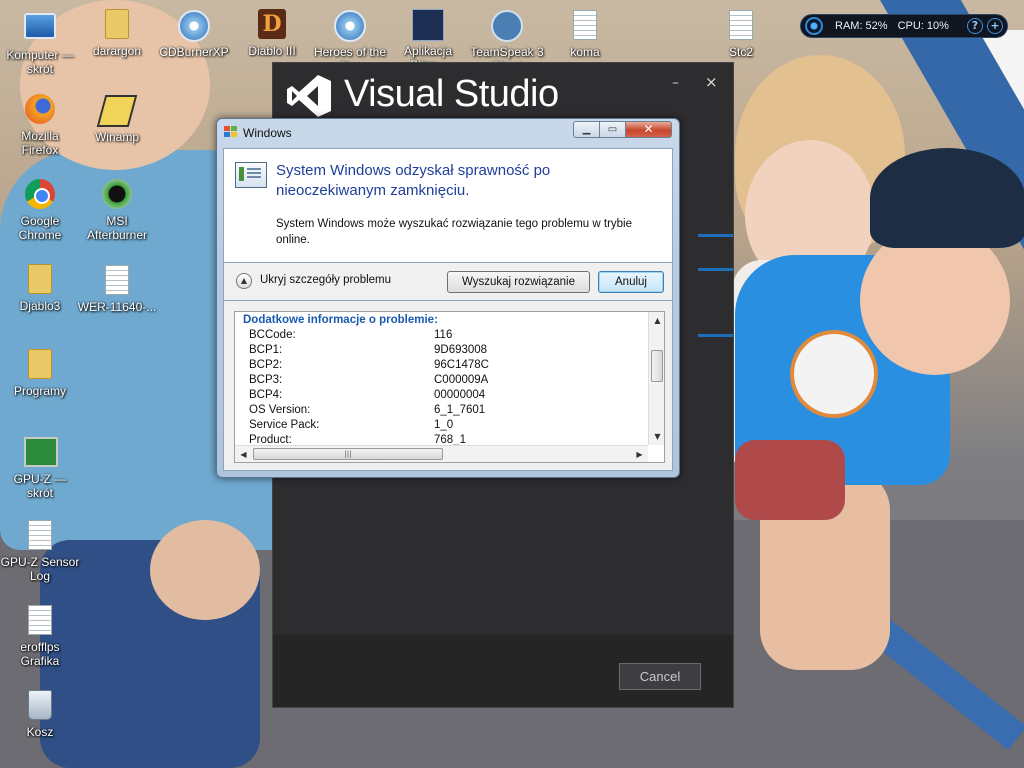 The height and width of the screenshot is (768, 1024). I want to click on desktop-icon-label: Kosz, so click(40, 732).